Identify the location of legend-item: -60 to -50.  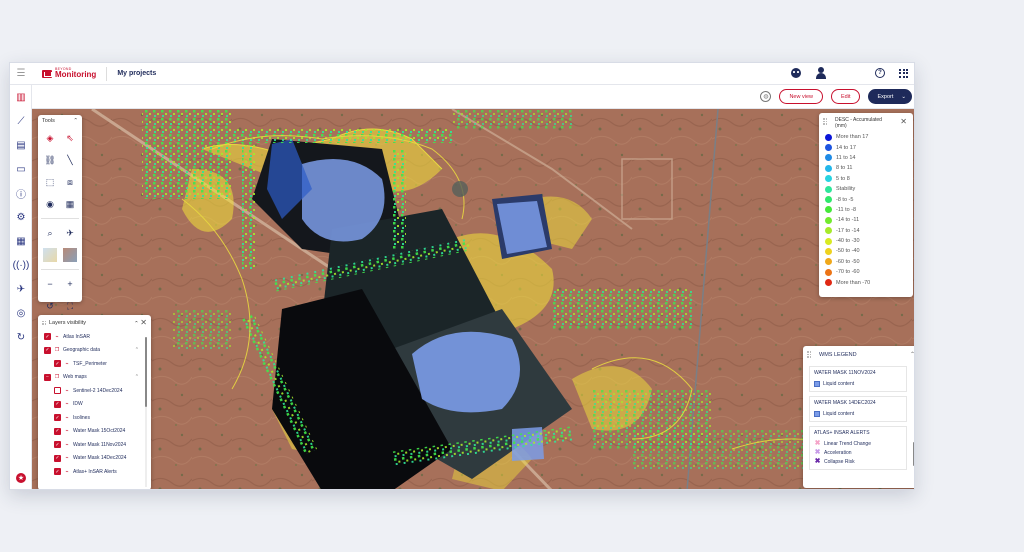
(866, 262).